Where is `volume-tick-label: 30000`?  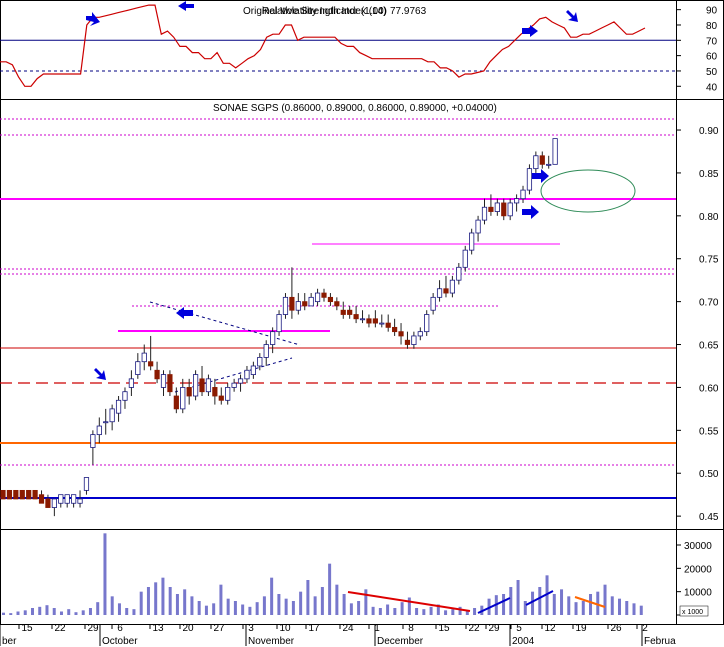
volume-tick-label: 30000 is located at coordinates (698, 546).